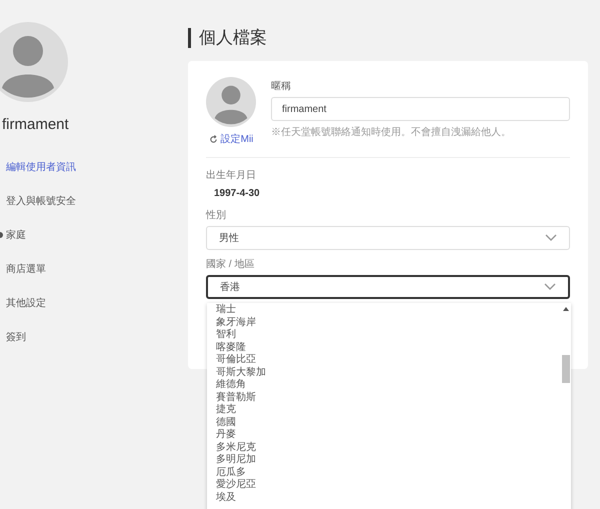 The image size is (600, 509). I want to click on dropdown-option: 瑞士, so click(388, 310).